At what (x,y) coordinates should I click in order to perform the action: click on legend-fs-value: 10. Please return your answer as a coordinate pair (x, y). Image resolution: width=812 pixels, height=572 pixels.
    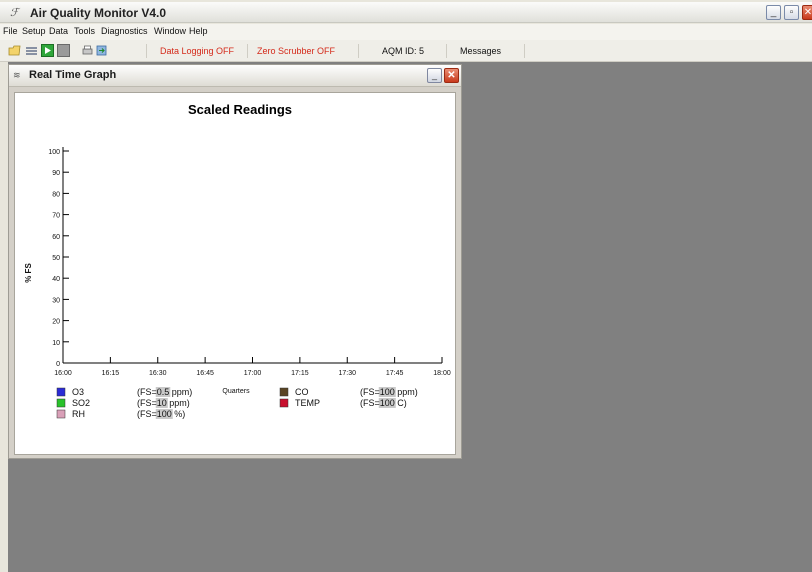
    Looking at the image, I should click on (162, 403).